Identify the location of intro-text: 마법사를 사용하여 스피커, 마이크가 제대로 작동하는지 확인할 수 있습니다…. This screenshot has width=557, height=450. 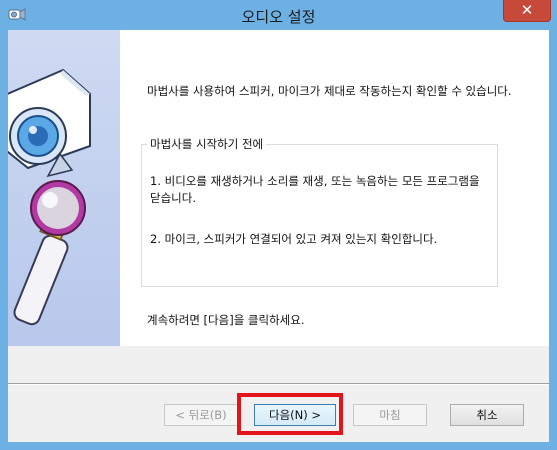
(329, 91).